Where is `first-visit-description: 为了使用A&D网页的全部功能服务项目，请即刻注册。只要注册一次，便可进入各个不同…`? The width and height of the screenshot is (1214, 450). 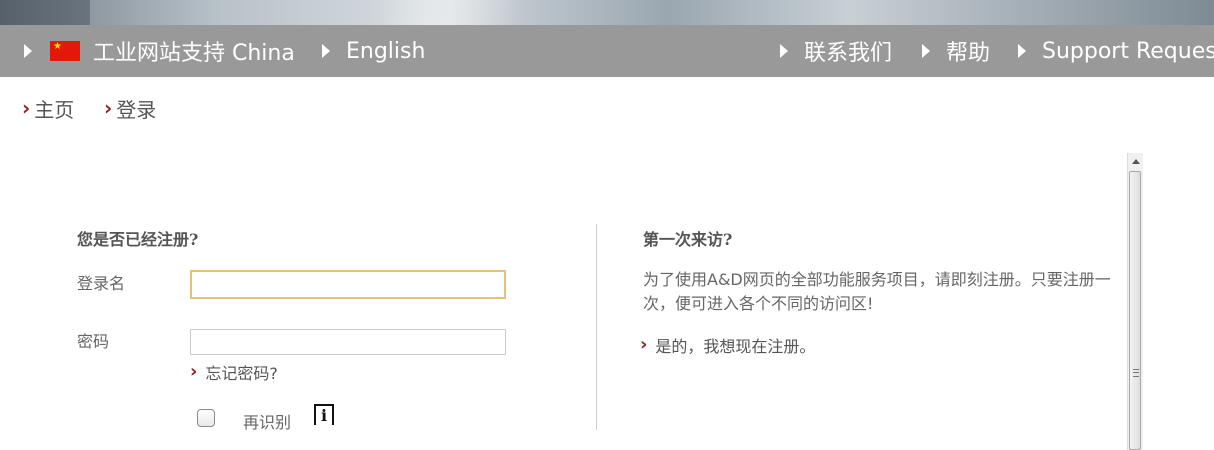
first-visit-description: 为了使用A&D网页的全部功能服务项目，请即刻注册。只要注册一次，便可进入各个不同… is located at coordinates (877, 291).